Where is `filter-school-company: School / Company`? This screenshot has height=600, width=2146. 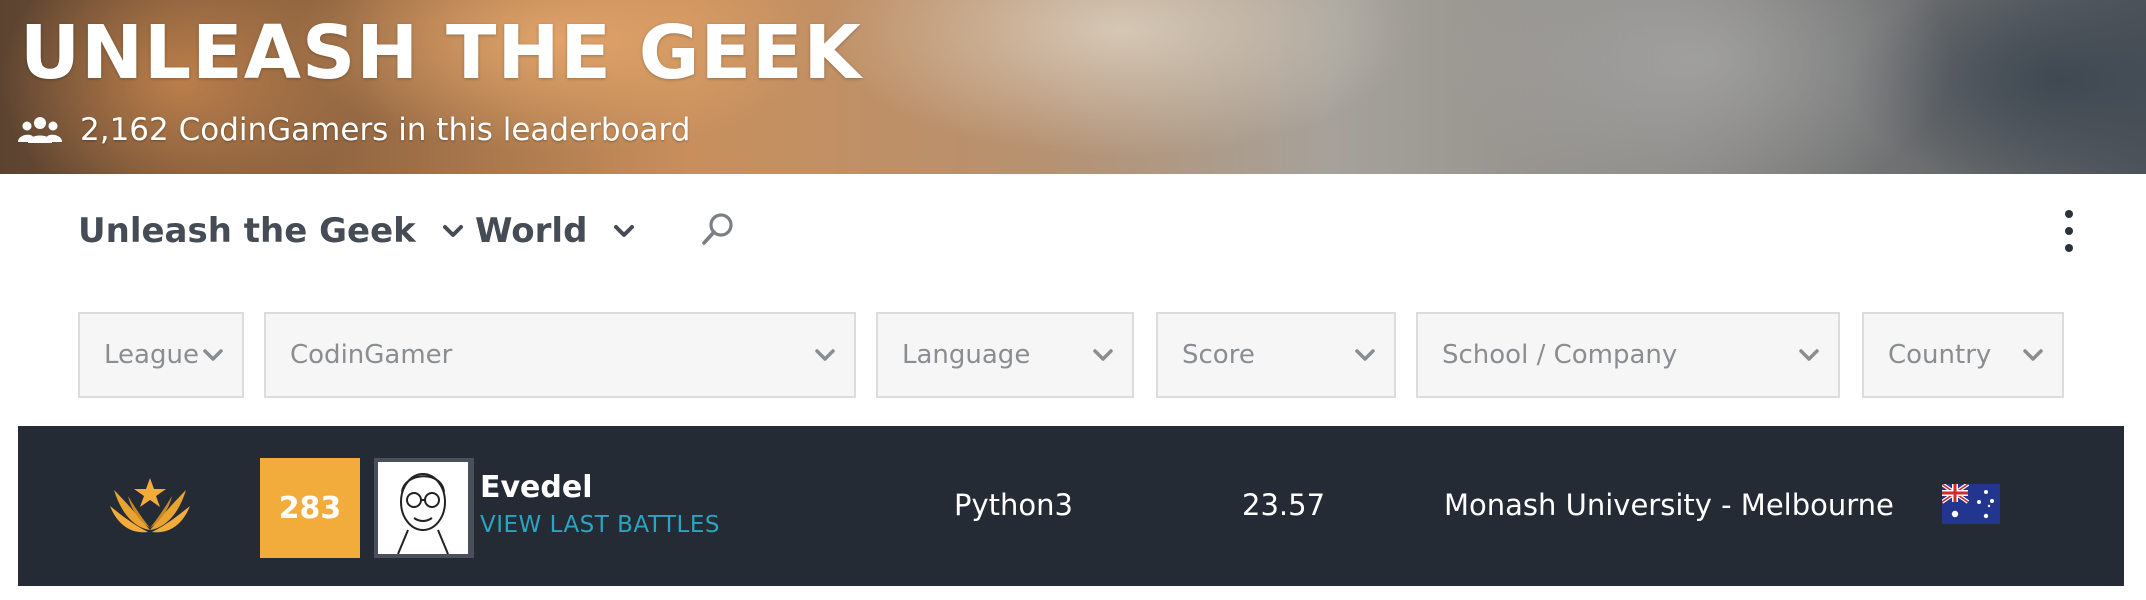
filter-school-company: School / Company is located at coordinates (1628, 355).